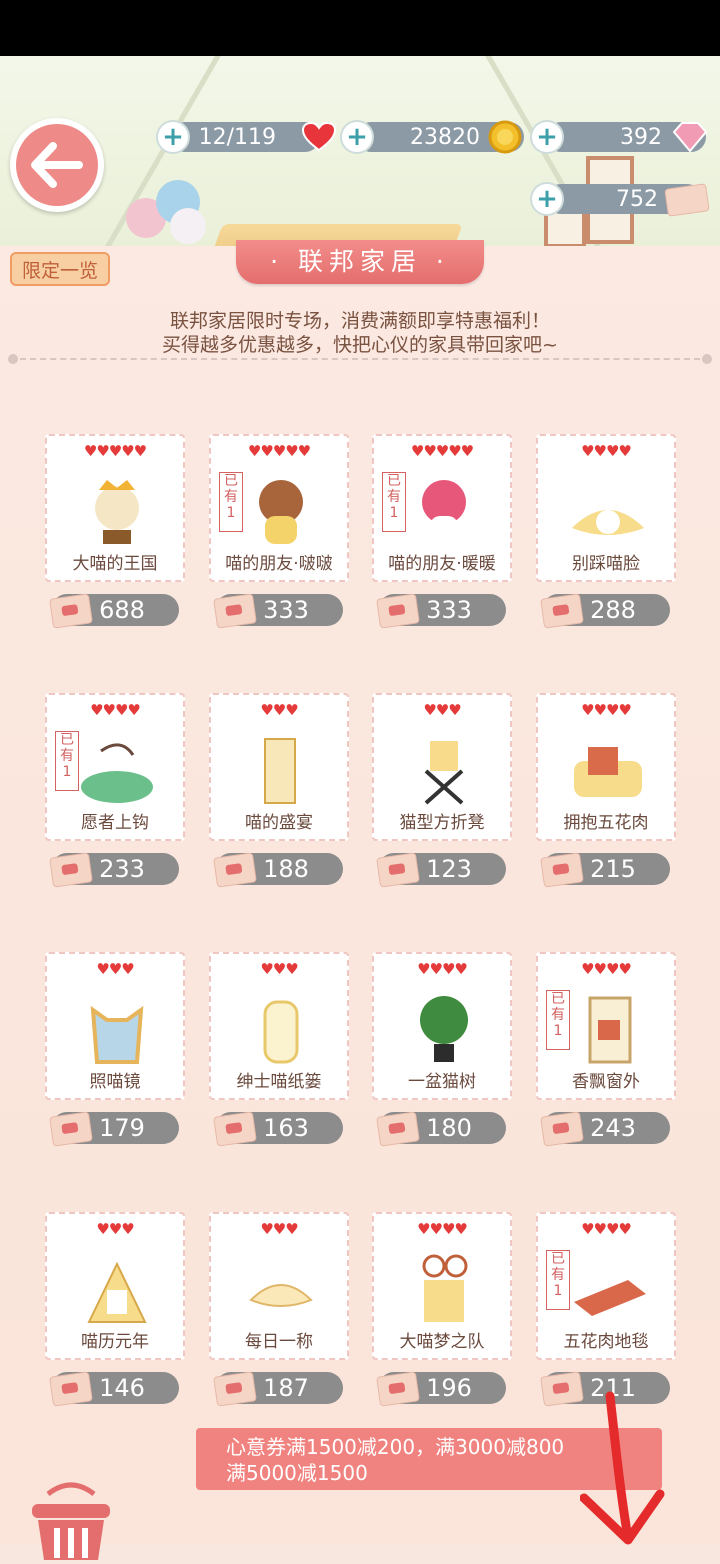  I want to click on hearts-counter: 12/119, so click(245, 137).